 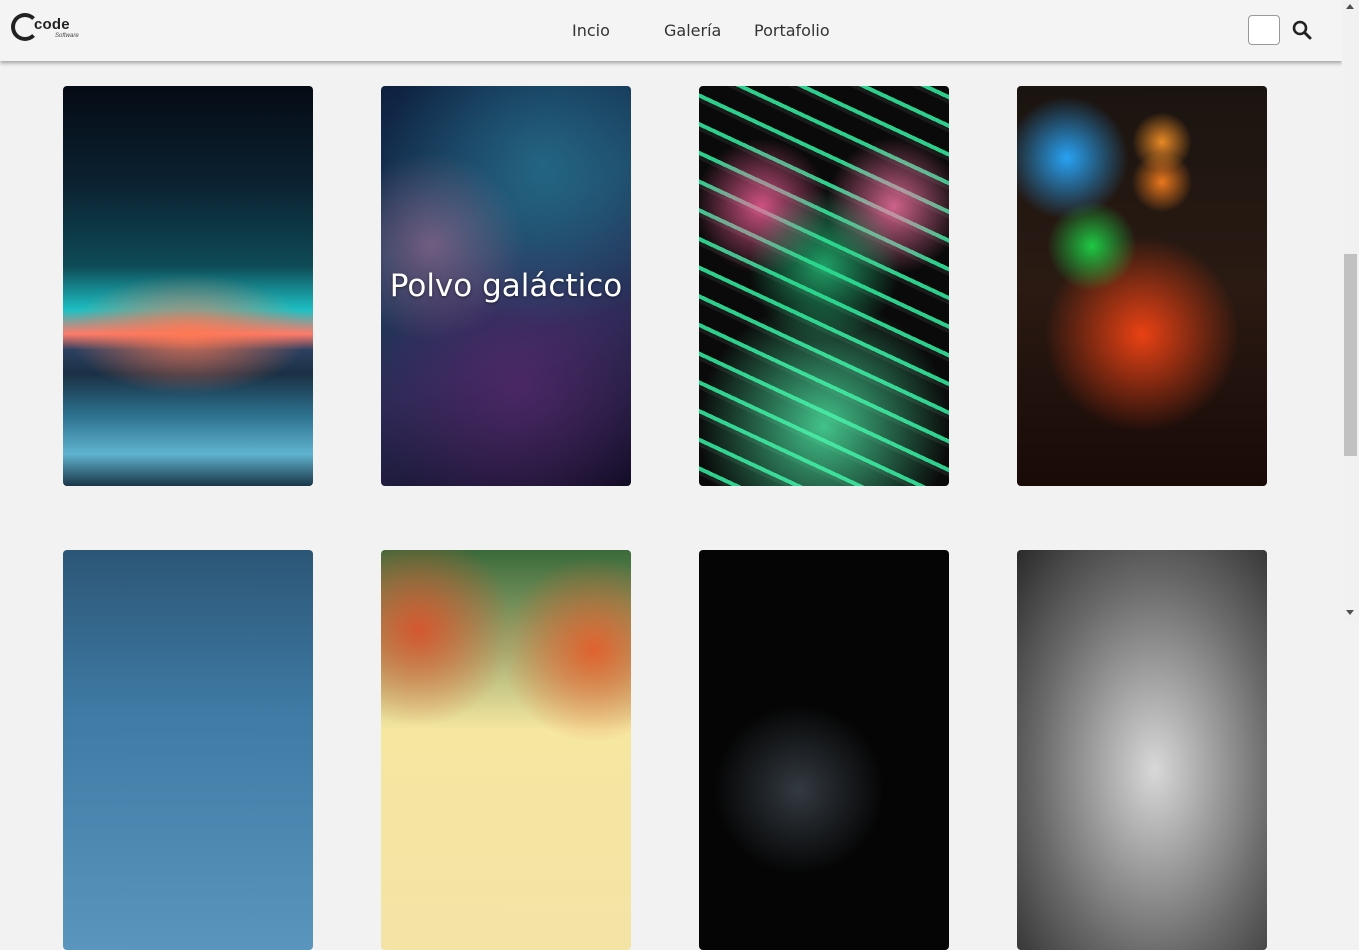 I want to click on search-input, so click(x=1264, y=30).